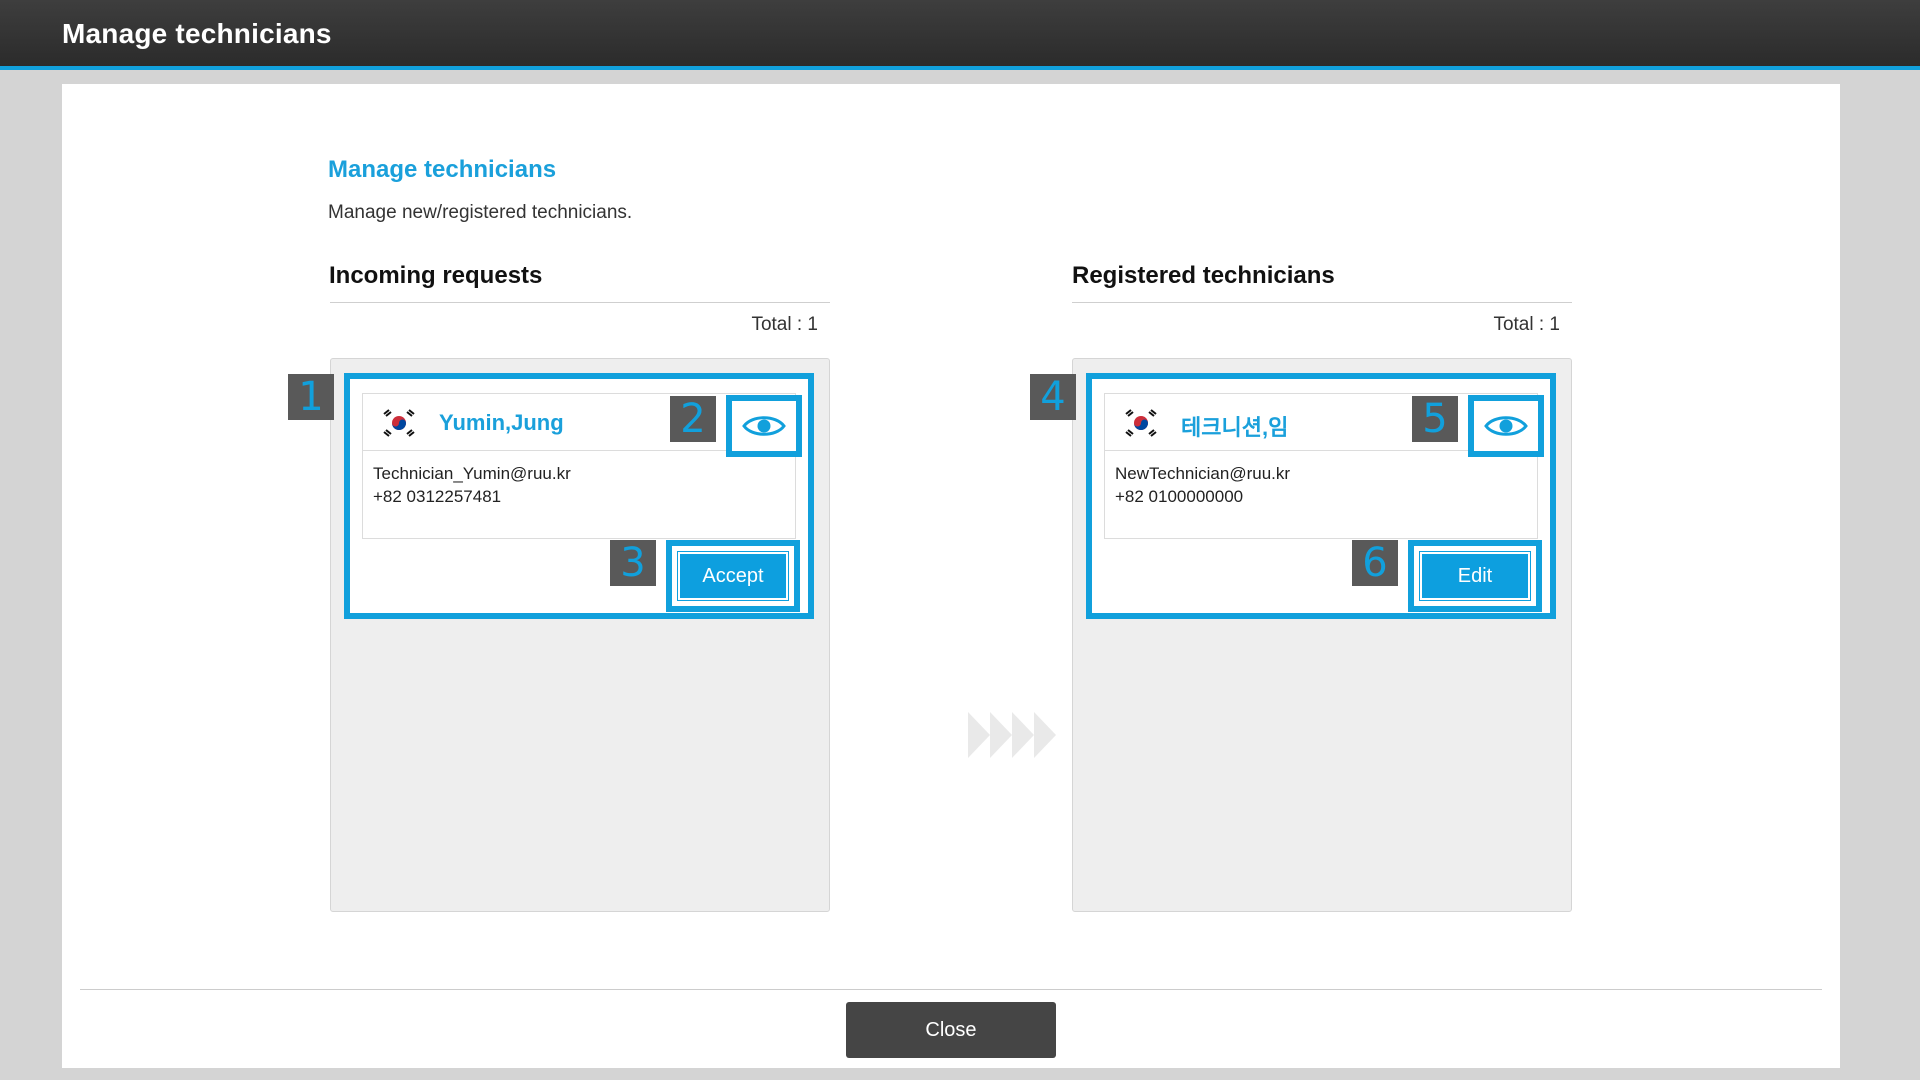  I want to click on incoming-divider, so click(580, 302).